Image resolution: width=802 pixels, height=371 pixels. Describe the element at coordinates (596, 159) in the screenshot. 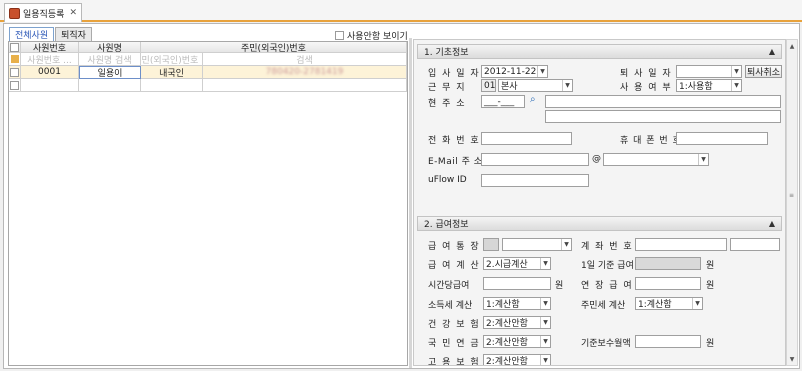

I see `email-at-sign: @` at that location.